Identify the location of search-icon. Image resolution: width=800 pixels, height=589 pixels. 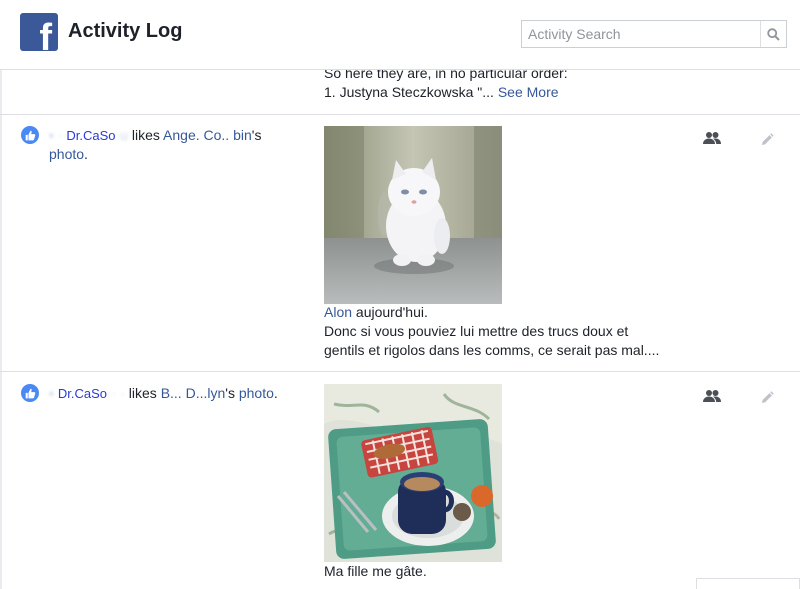
(773, 34).